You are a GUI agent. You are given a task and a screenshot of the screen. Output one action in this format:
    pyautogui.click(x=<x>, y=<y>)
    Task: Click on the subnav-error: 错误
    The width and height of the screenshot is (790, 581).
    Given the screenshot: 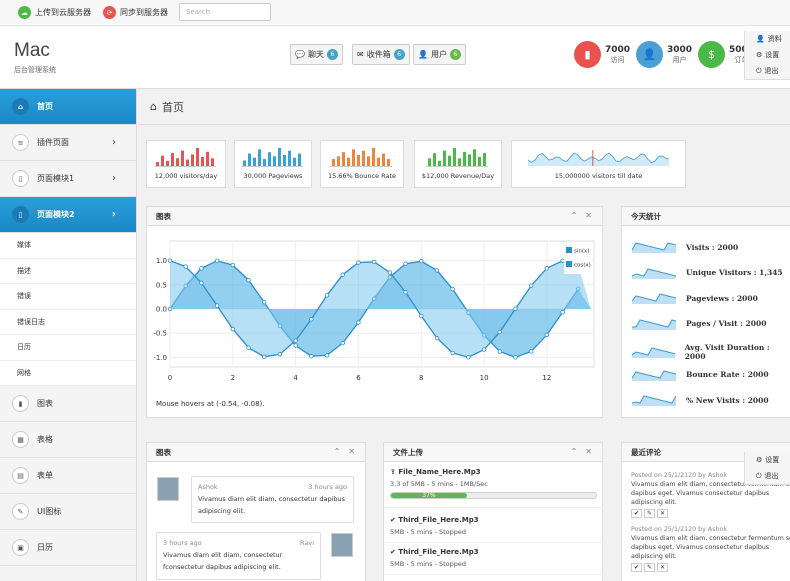 What is the action you would take?
    pyautogui.click(x=68, y=297)
    